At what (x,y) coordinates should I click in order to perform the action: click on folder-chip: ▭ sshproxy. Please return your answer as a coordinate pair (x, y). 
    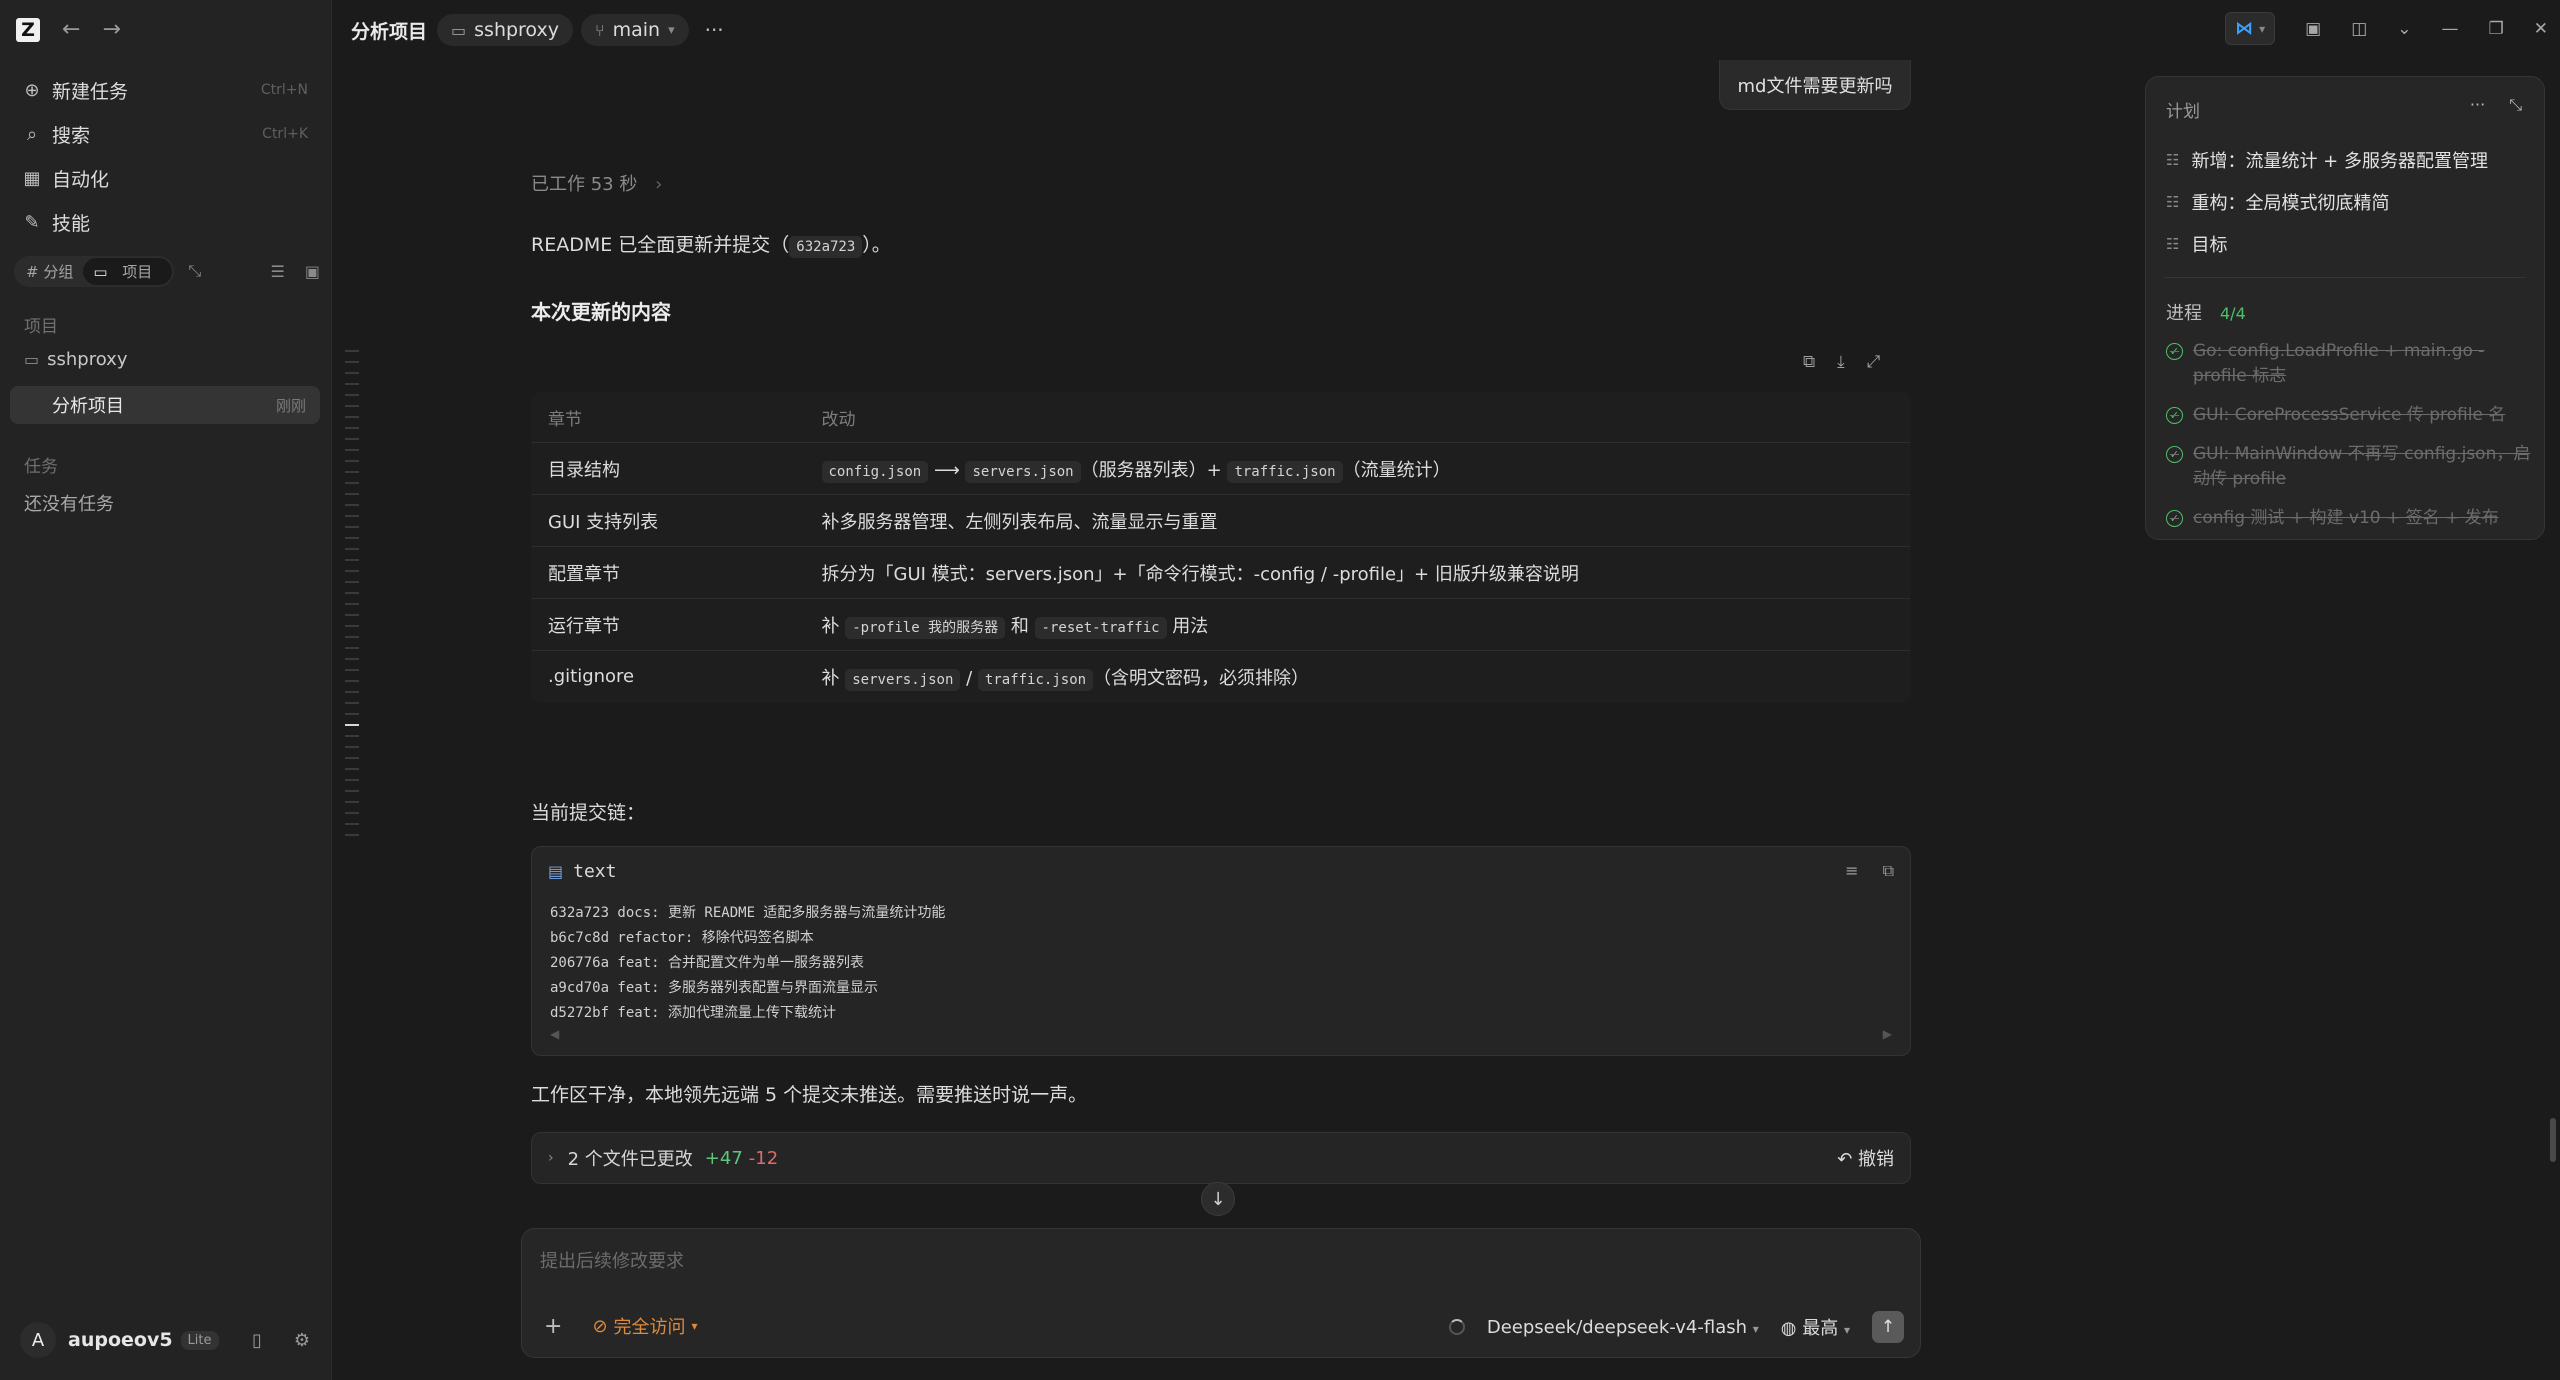
    Looking at the image, I should click on (505, 30).